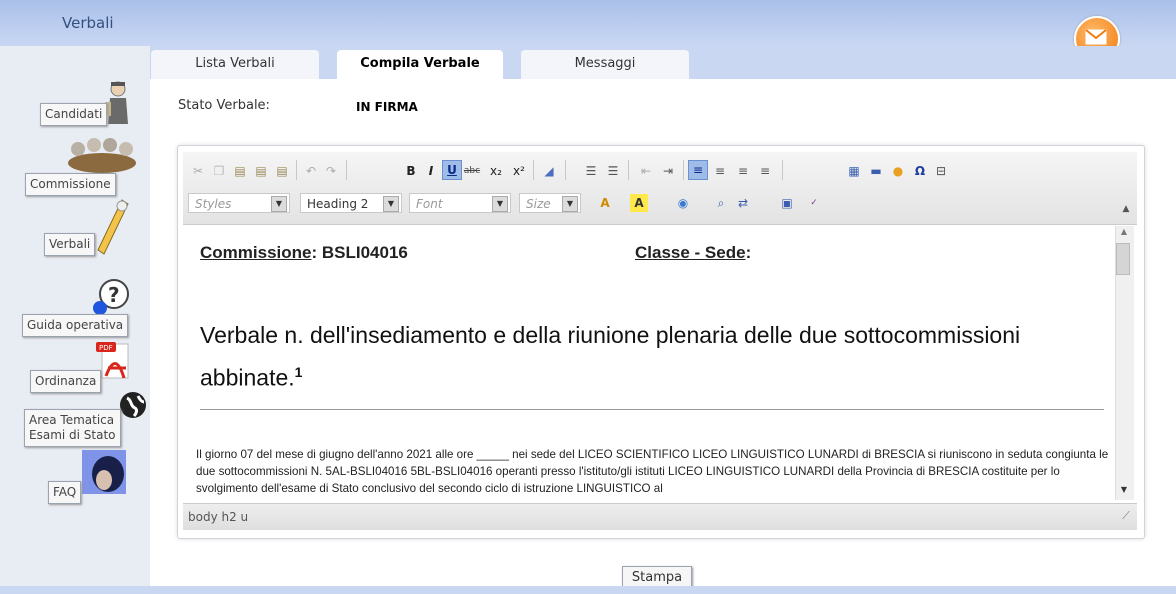 The width and height of the screenshot is (1176, 594). What do you see at coordinates (261, 171) in the screenshot?
I see `paste-text-icon: ▤` at bounding box center [261, 171].